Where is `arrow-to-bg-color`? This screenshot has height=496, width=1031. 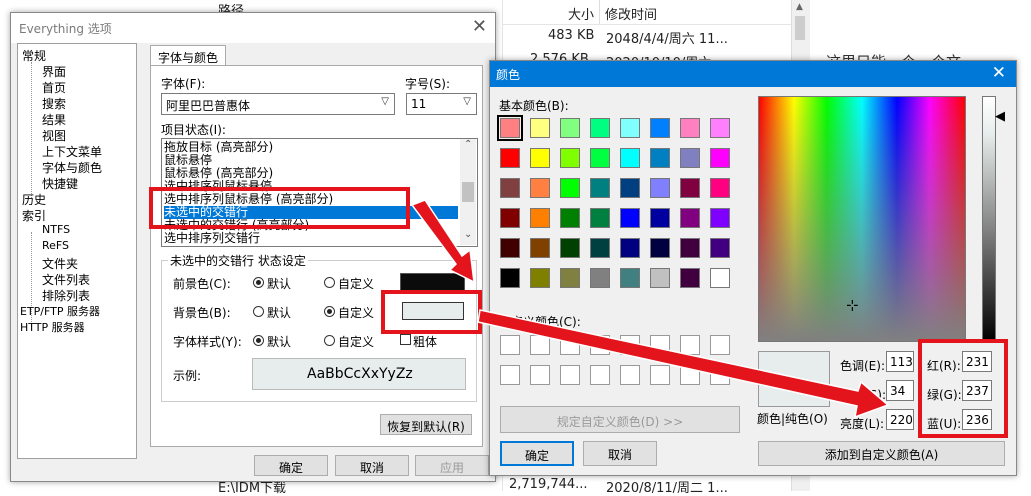 arrow-to-bg-color is located at coordinates (442, 241).